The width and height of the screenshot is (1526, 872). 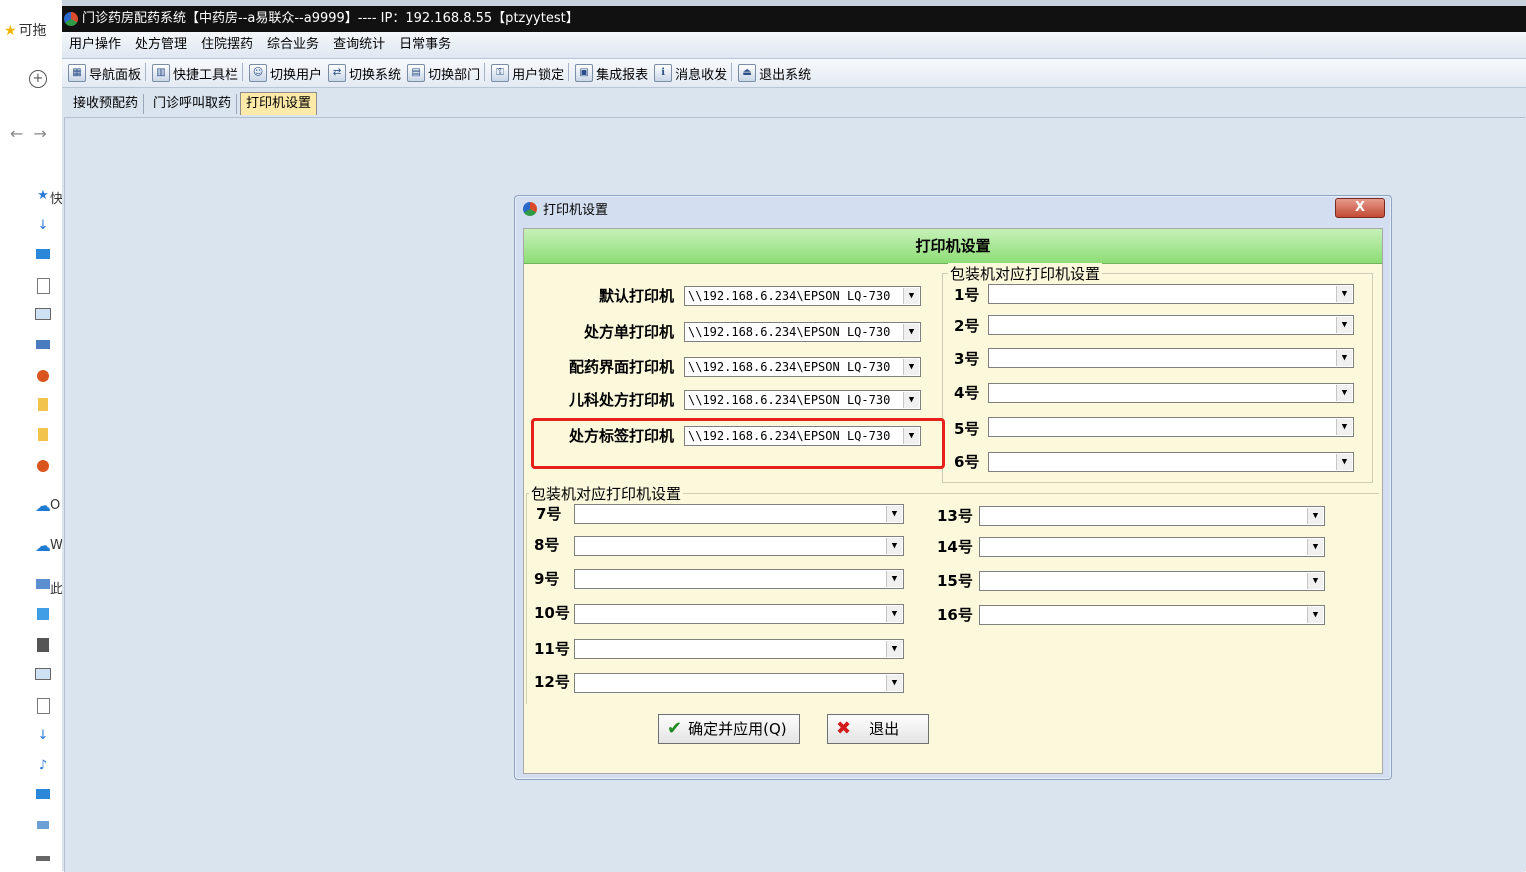 What do you see at coordinates (95, 45) in the screenshot?
I see `menu-user-ops: 用户操作` at bounding box center [95, 45].